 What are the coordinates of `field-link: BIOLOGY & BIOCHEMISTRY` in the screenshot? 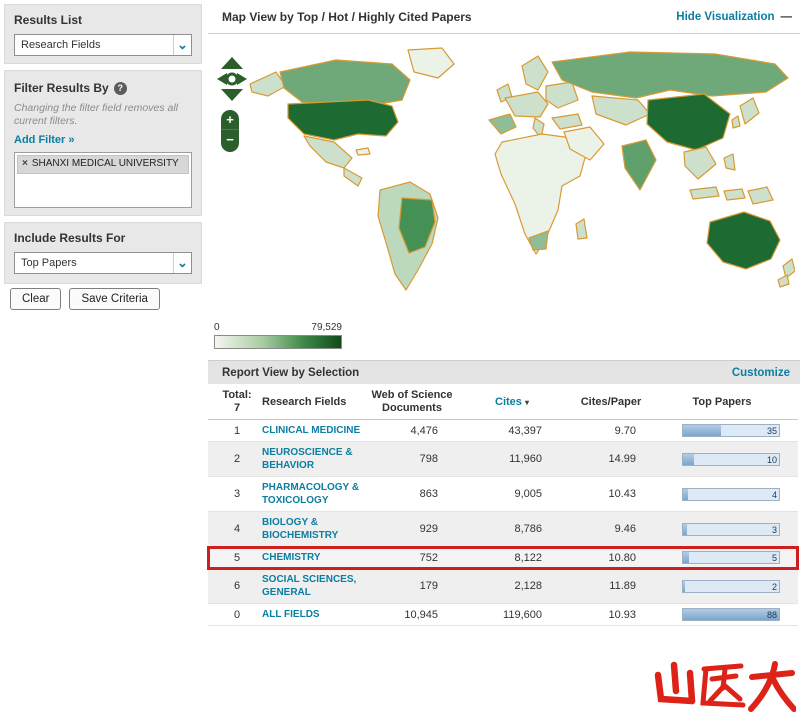 It's located at (300, 529).